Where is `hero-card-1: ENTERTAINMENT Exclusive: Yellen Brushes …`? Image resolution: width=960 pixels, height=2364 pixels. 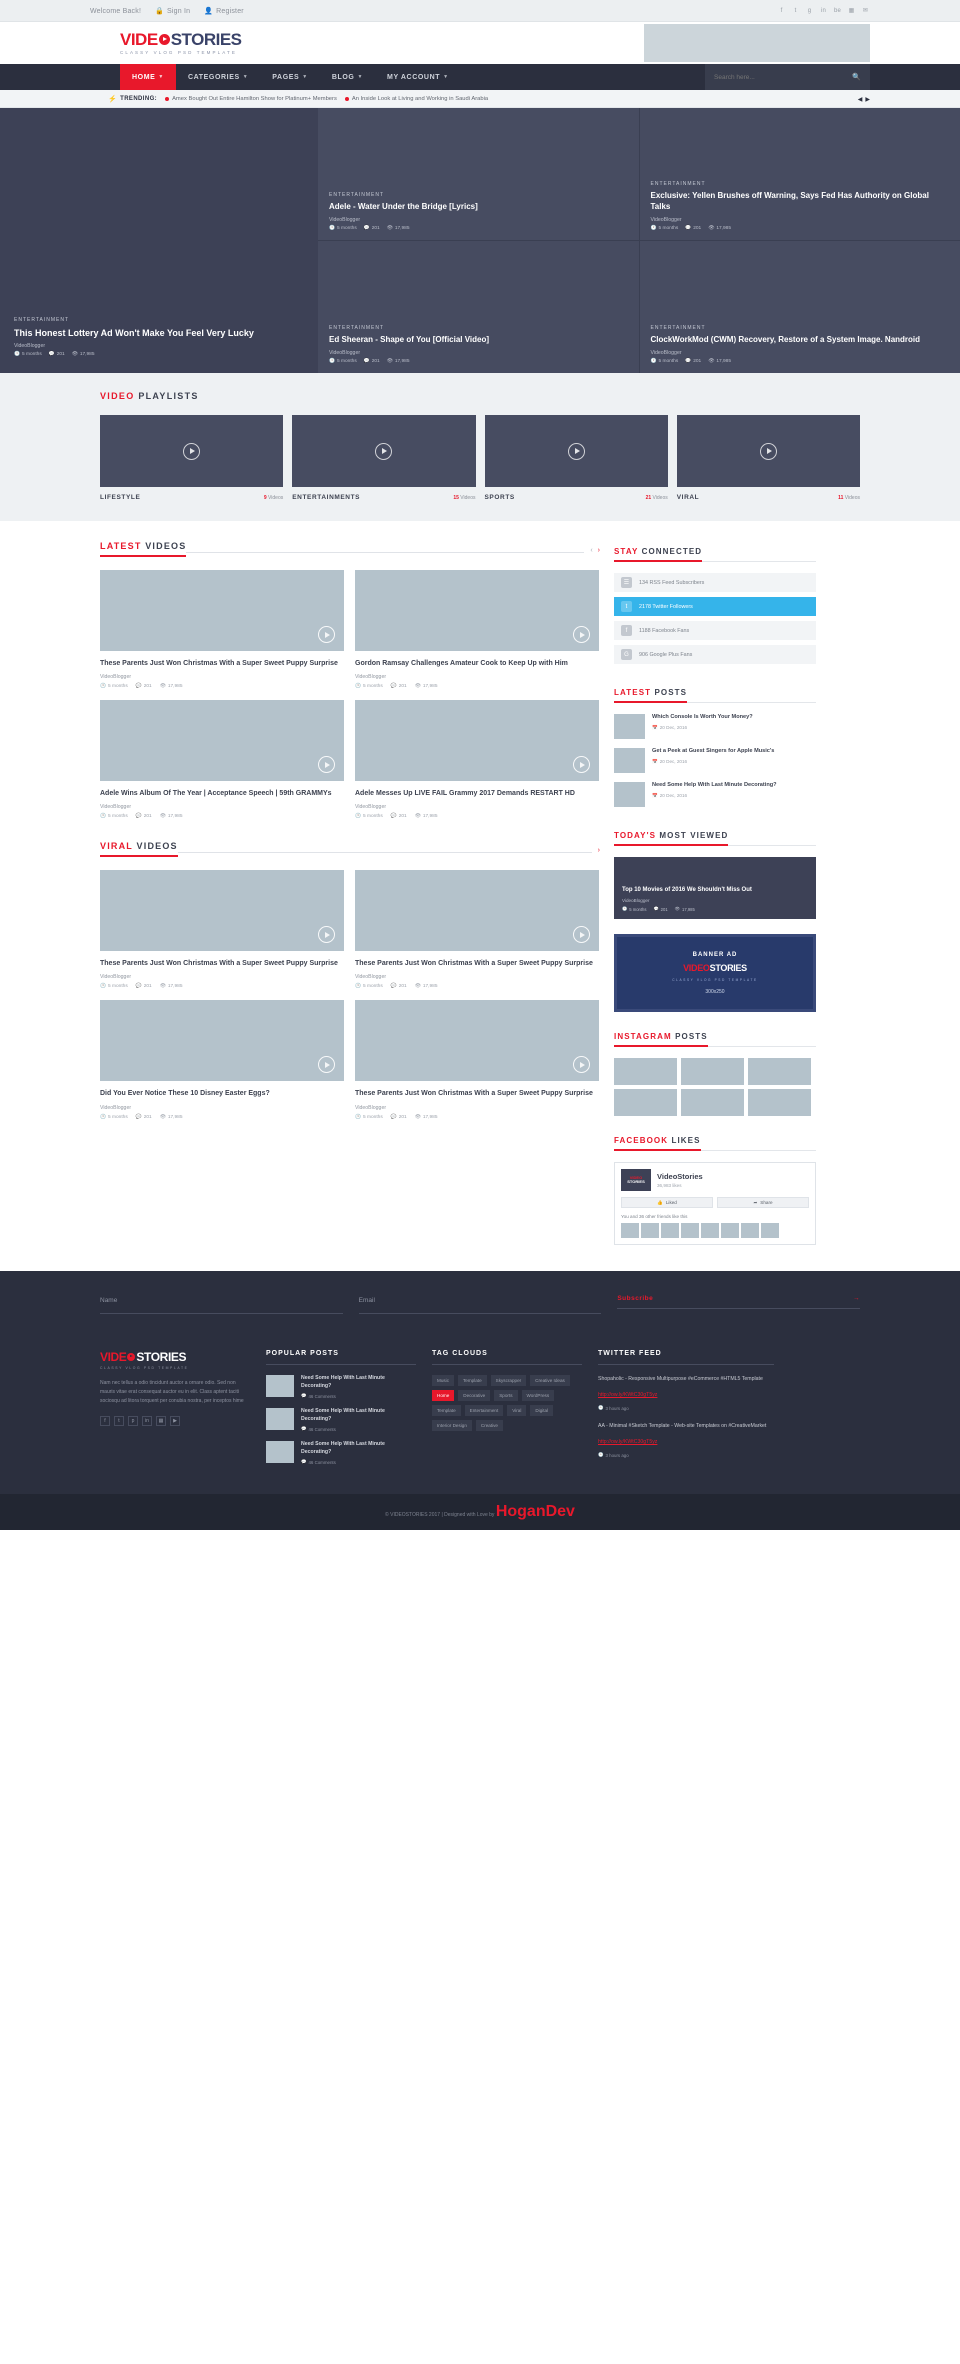 hero-card-1: ENTERTAINMENT Exclusive: Yellen Brushes … is located at coordinates (799, 174).